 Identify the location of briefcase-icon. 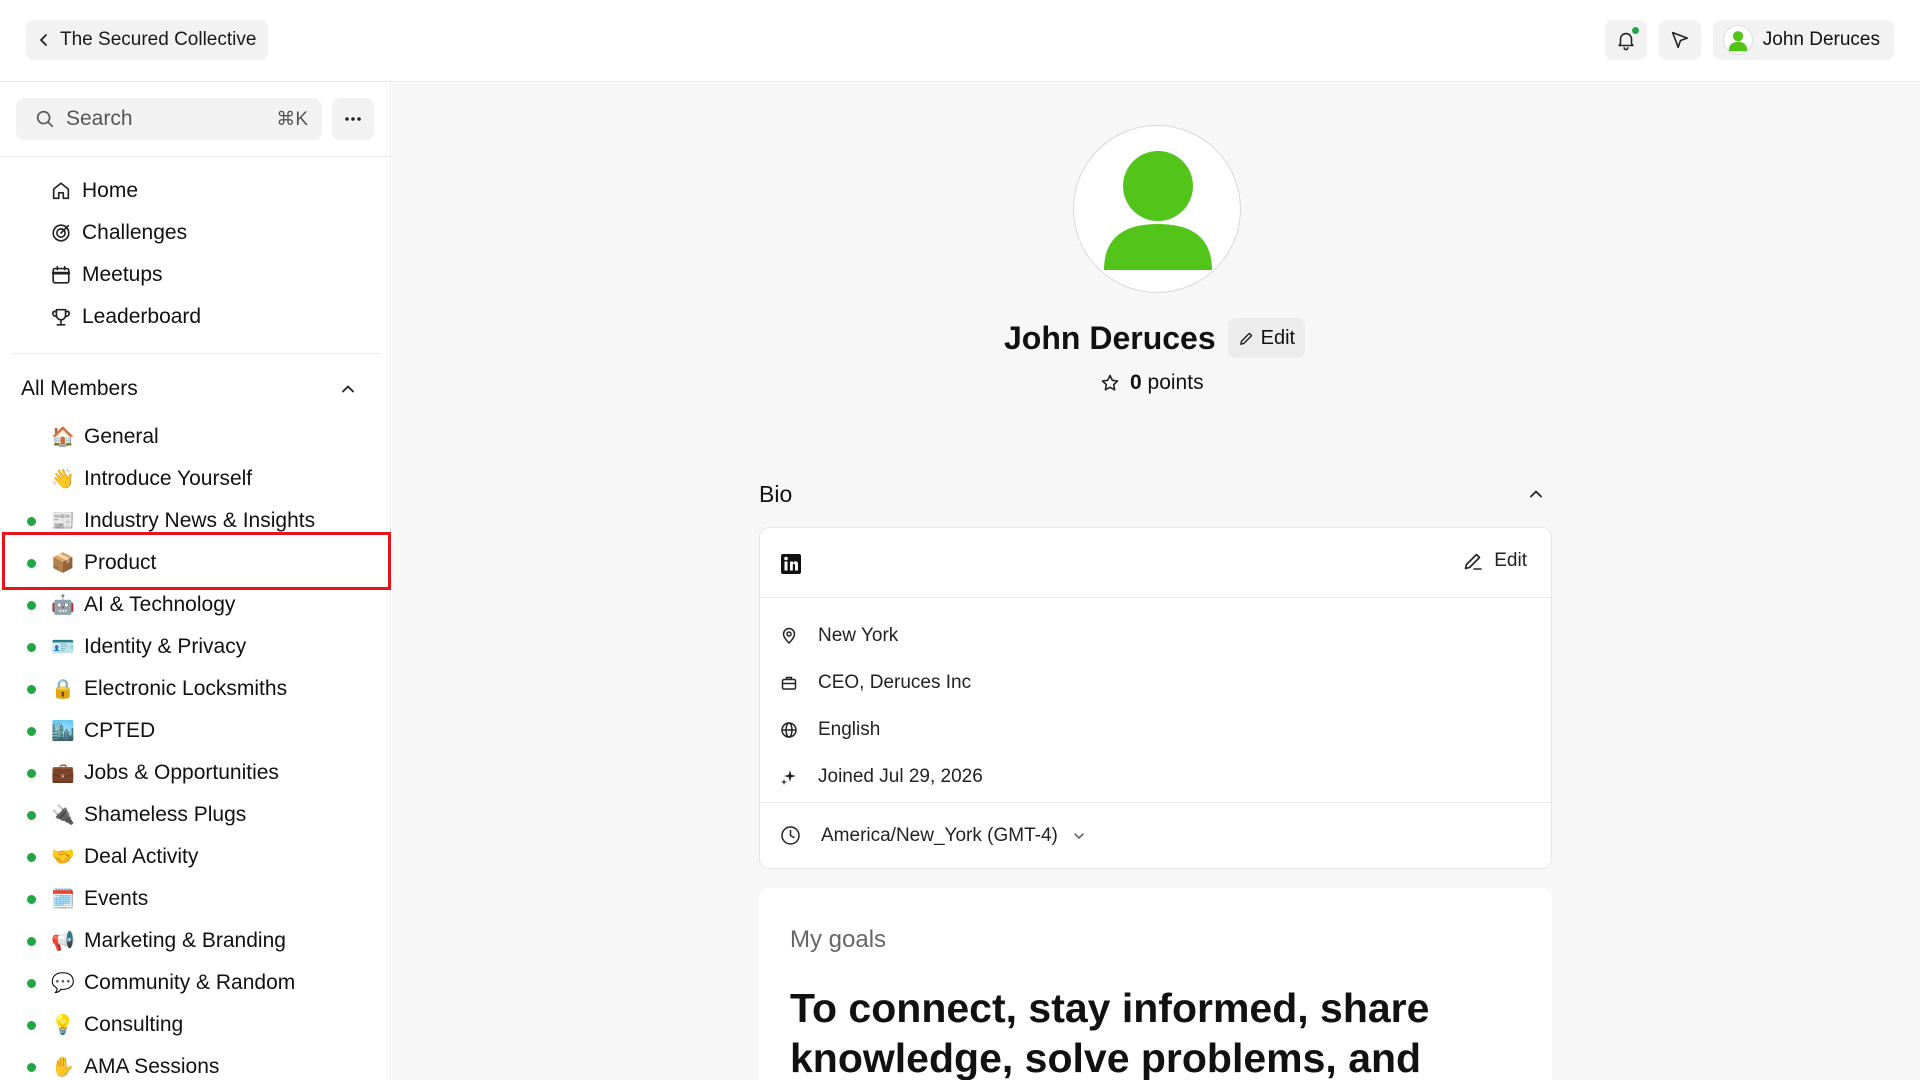
(789, 683).